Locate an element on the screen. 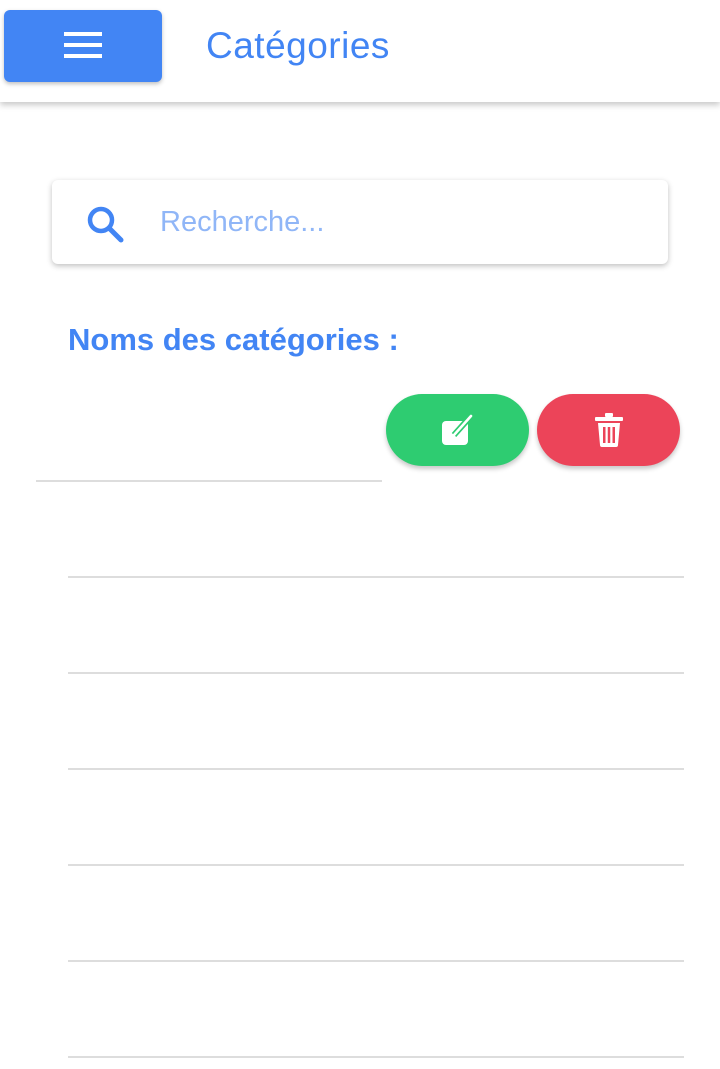  delete-button is located at coordinates (608, 430).